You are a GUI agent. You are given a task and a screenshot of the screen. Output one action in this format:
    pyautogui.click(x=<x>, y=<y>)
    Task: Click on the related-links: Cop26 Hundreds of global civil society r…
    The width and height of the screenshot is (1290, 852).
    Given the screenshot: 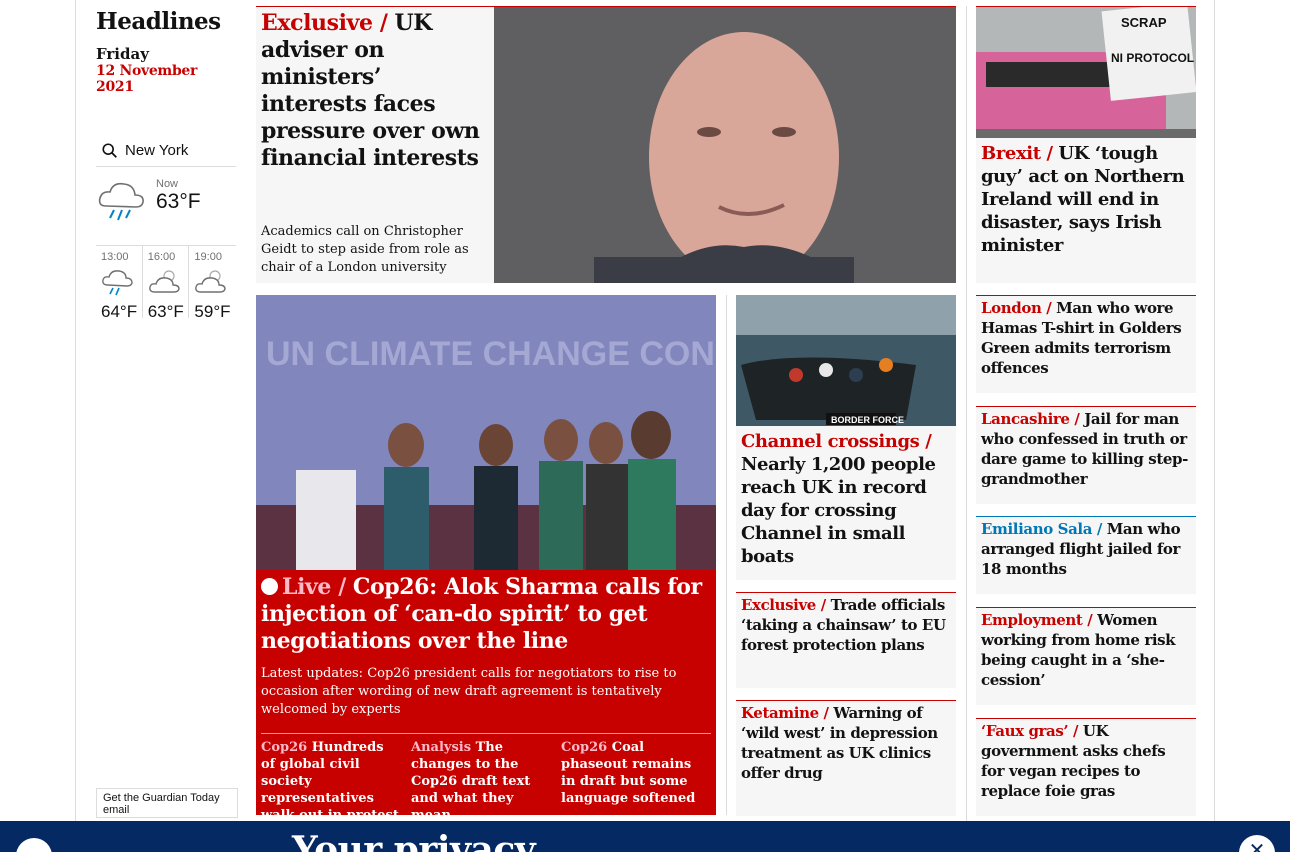 What is the action you would take?
    pyautogui.click(x=486, y=774)
    